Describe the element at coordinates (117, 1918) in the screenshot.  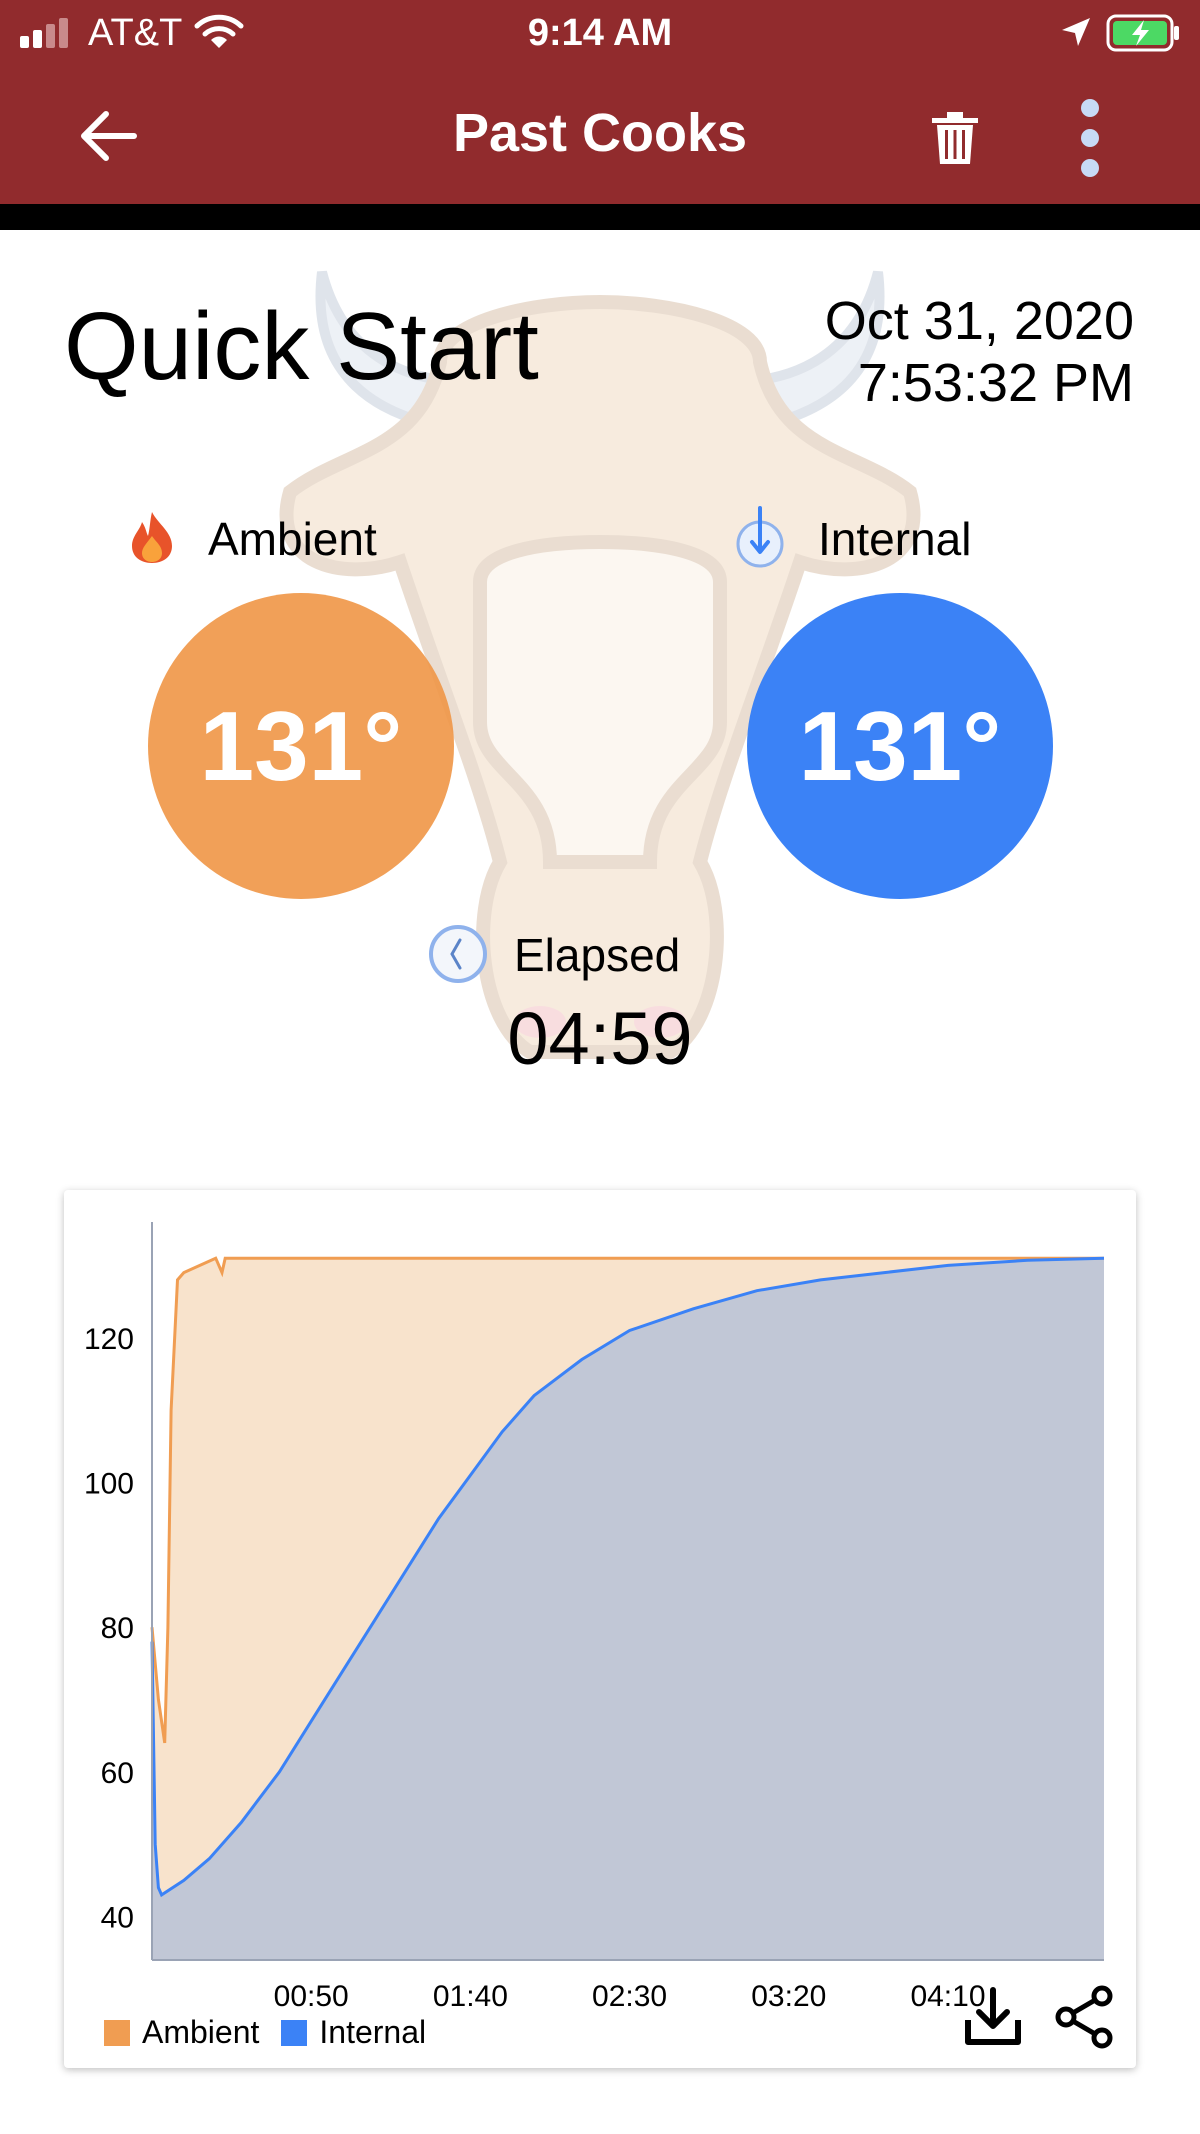
I see `y-tick-label: 40` at that location.